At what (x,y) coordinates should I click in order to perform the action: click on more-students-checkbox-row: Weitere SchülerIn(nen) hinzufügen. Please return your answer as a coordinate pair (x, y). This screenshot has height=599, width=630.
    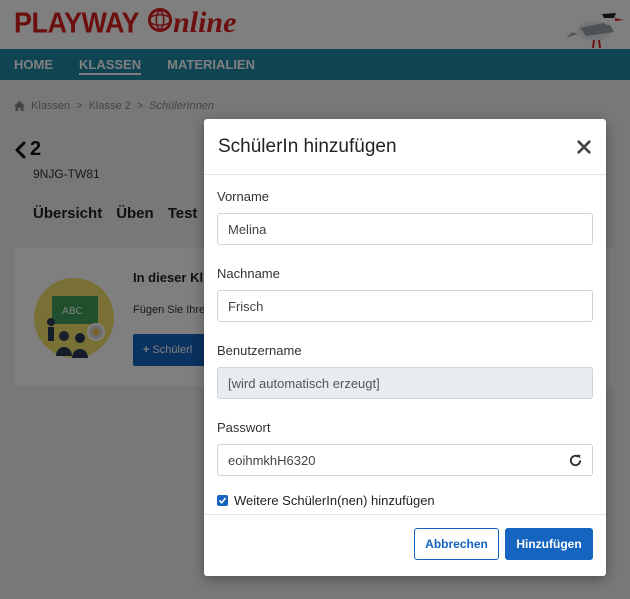
    Looking at the image, I should click on (405, 500).